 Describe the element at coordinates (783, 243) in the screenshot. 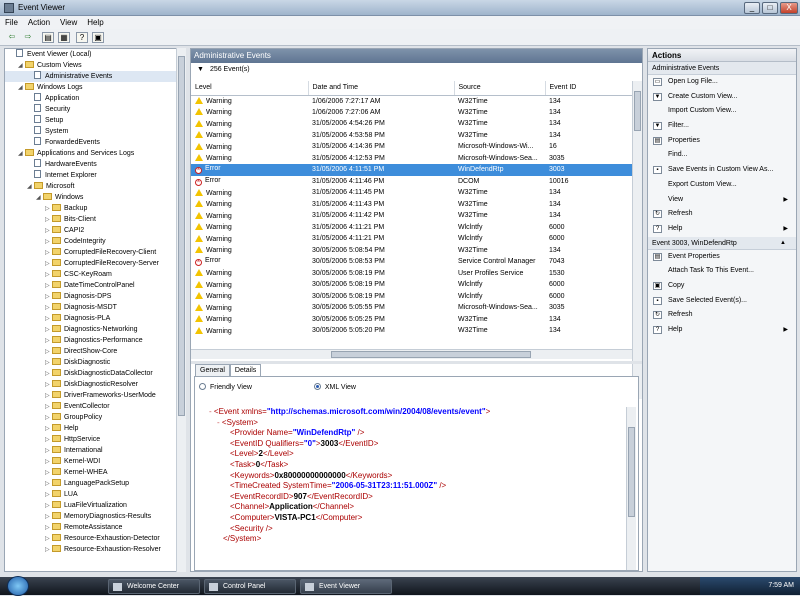

I see `collapse-icon: ▲` at that location.